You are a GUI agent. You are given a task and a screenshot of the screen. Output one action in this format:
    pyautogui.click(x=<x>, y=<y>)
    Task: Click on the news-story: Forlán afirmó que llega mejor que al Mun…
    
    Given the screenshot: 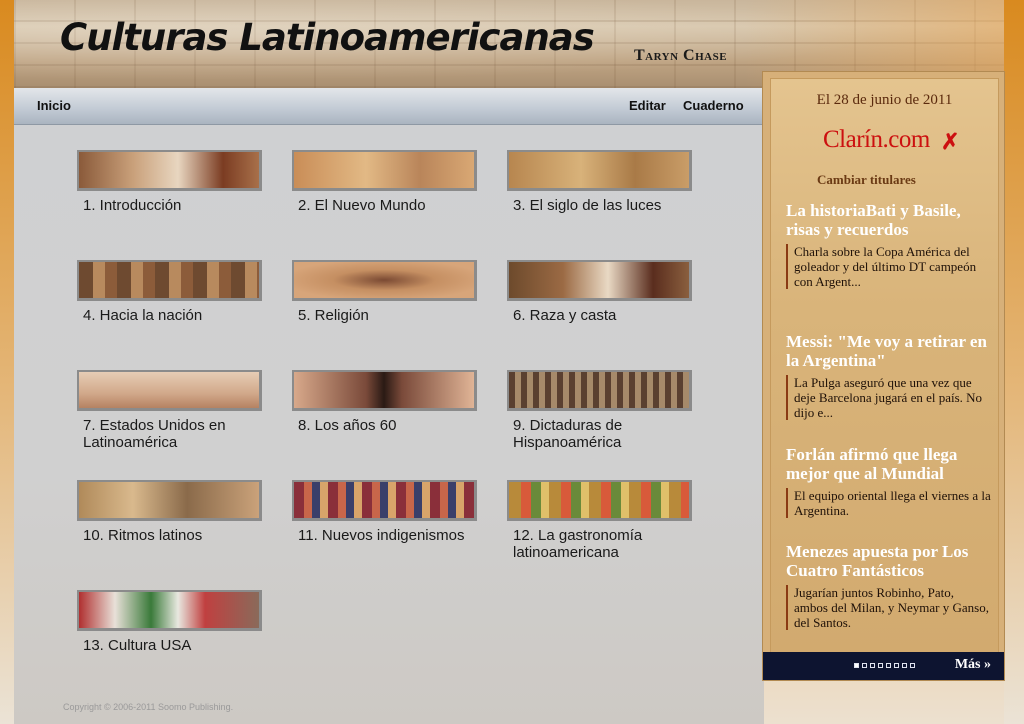 What is the action you would take?
    pyautogui.click(x=888, y=481)
    